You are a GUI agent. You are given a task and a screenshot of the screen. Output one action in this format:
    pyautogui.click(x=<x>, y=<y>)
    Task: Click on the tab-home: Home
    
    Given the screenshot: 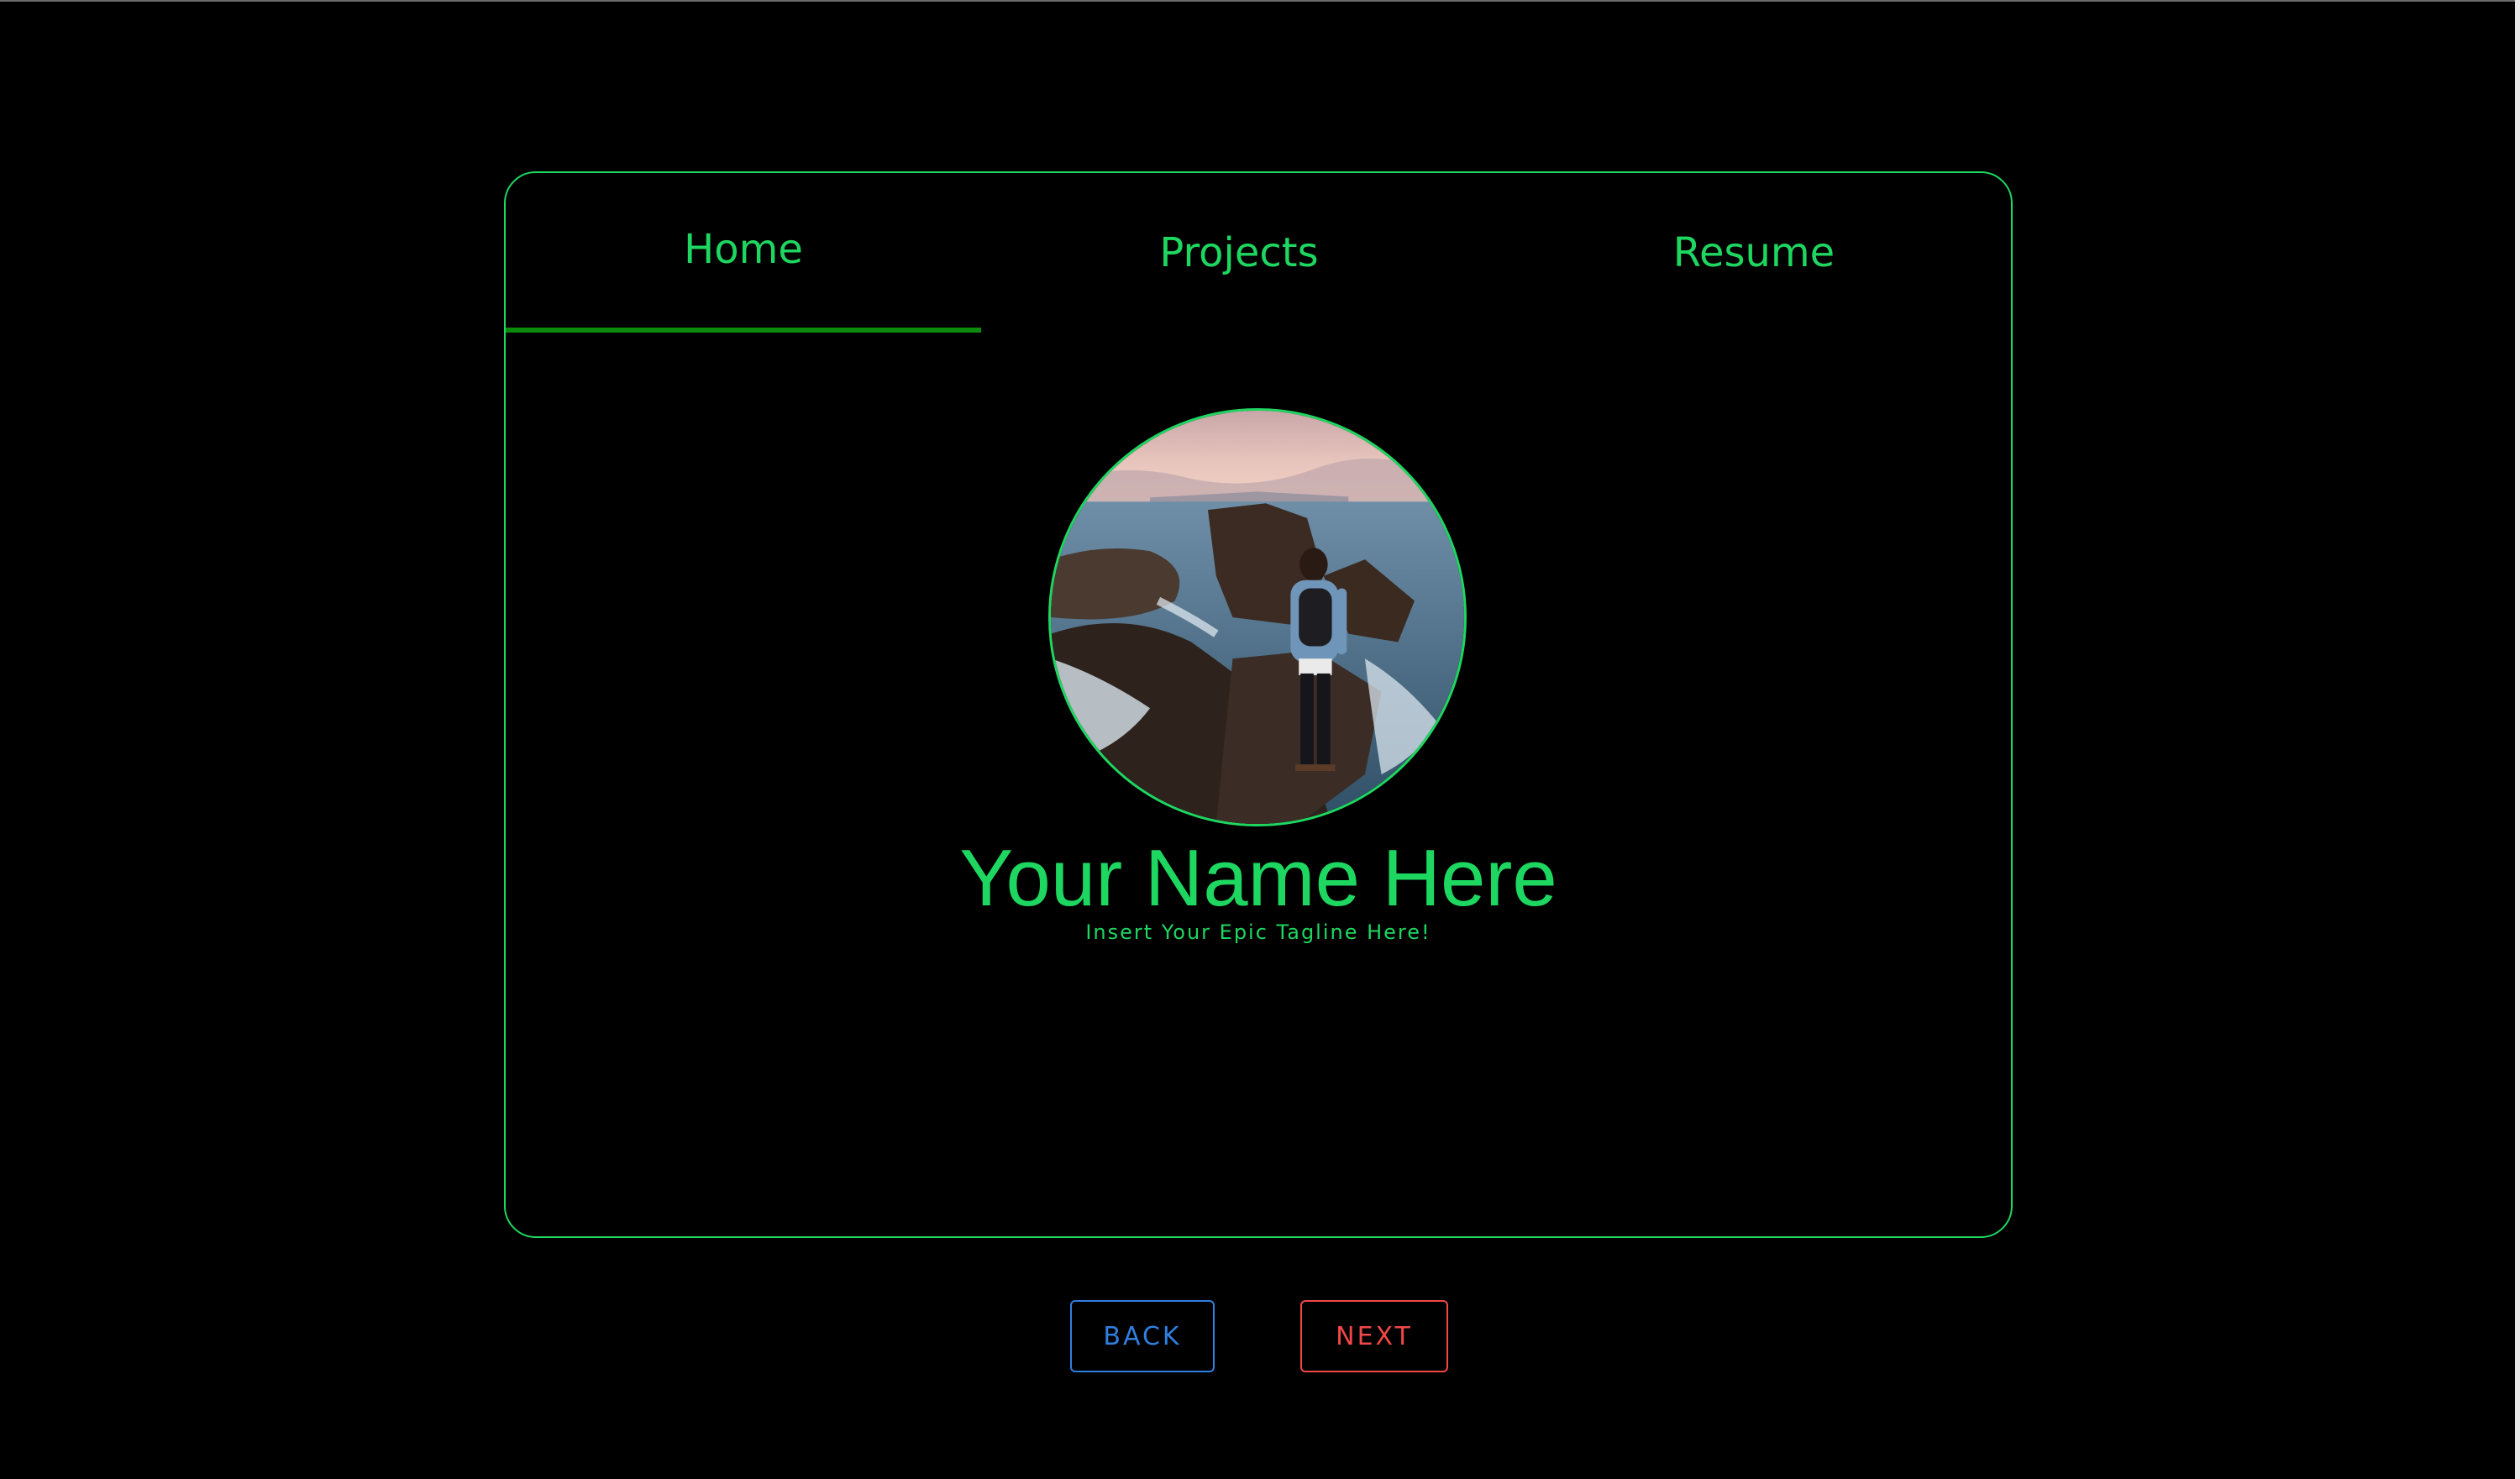 What is the action you would take?
    pyautogui.click(x=743, y=250)
    